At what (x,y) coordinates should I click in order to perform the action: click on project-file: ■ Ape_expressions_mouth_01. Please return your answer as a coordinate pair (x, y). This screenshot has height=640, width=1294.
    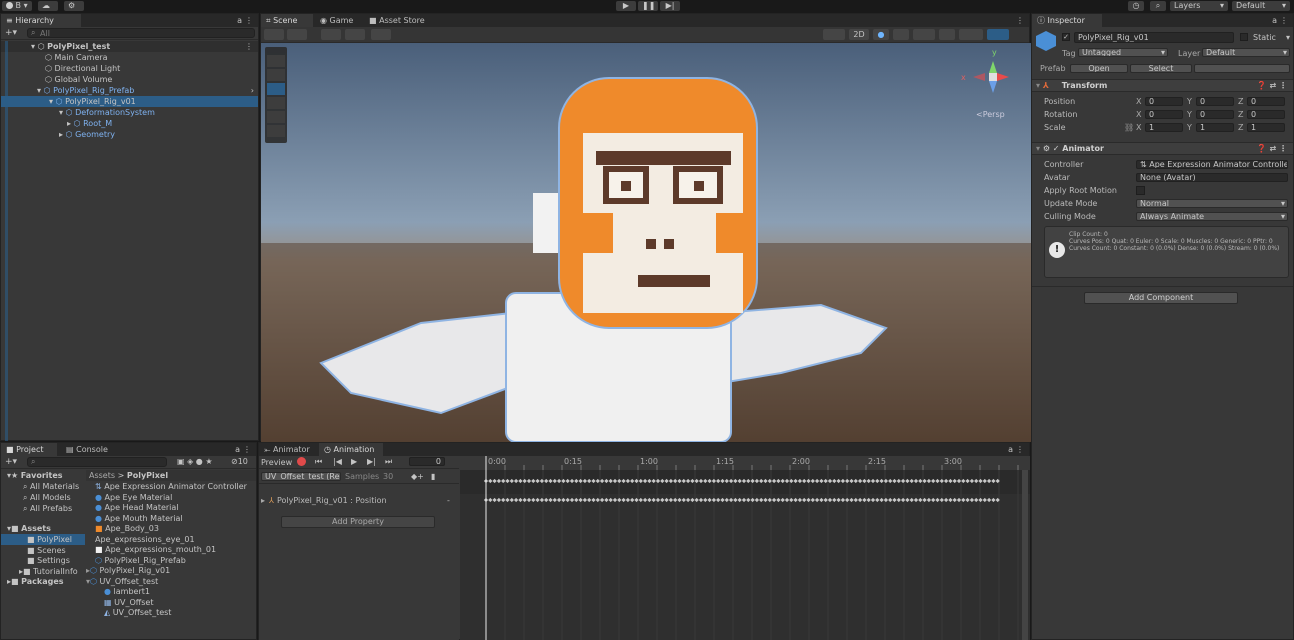
    Looking at the image, I should click on (171, 549).